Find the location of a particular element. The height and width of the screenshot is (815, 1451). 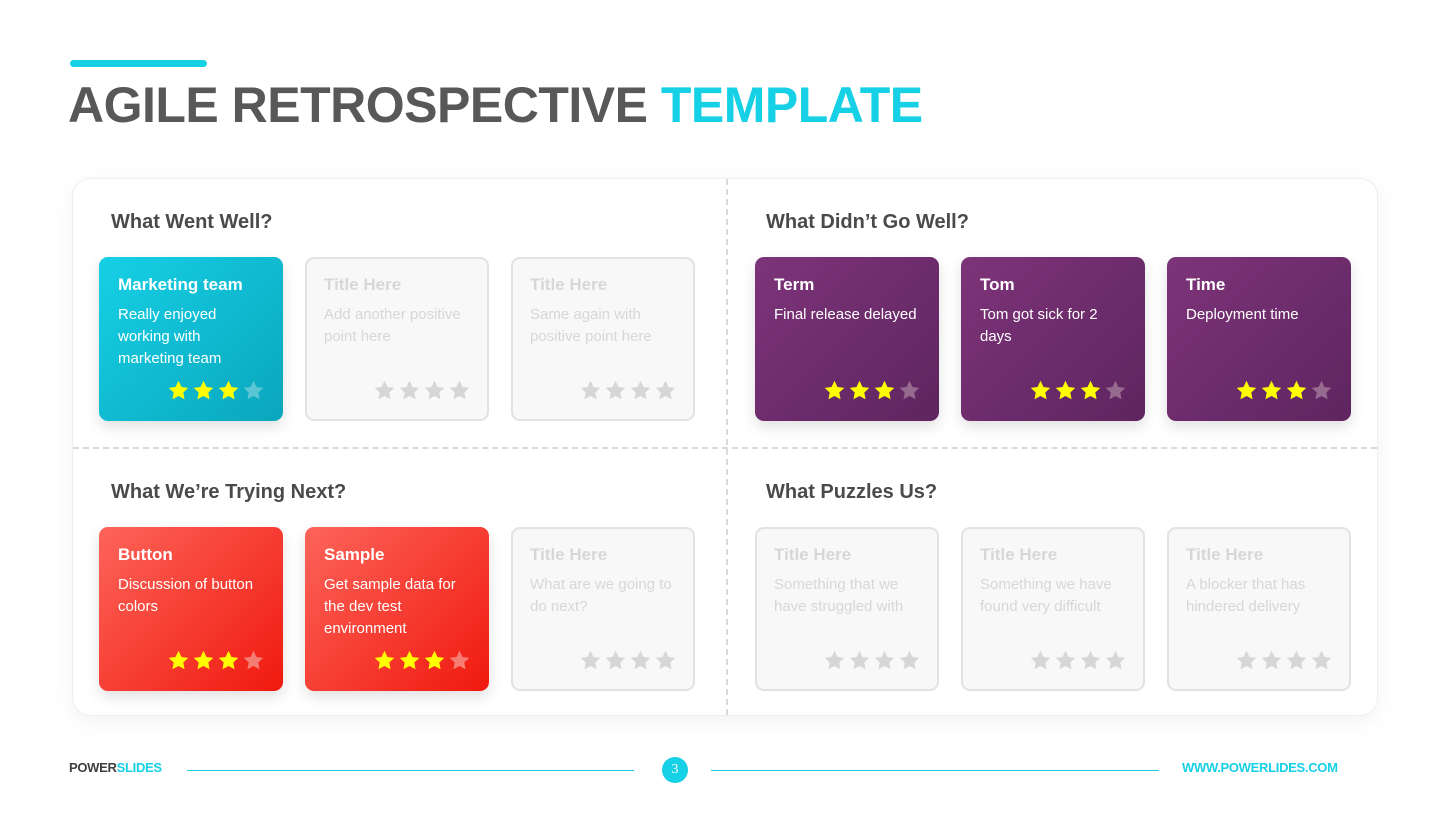

quadrant-title: What Went Well? is located at coordinates (192, 222).